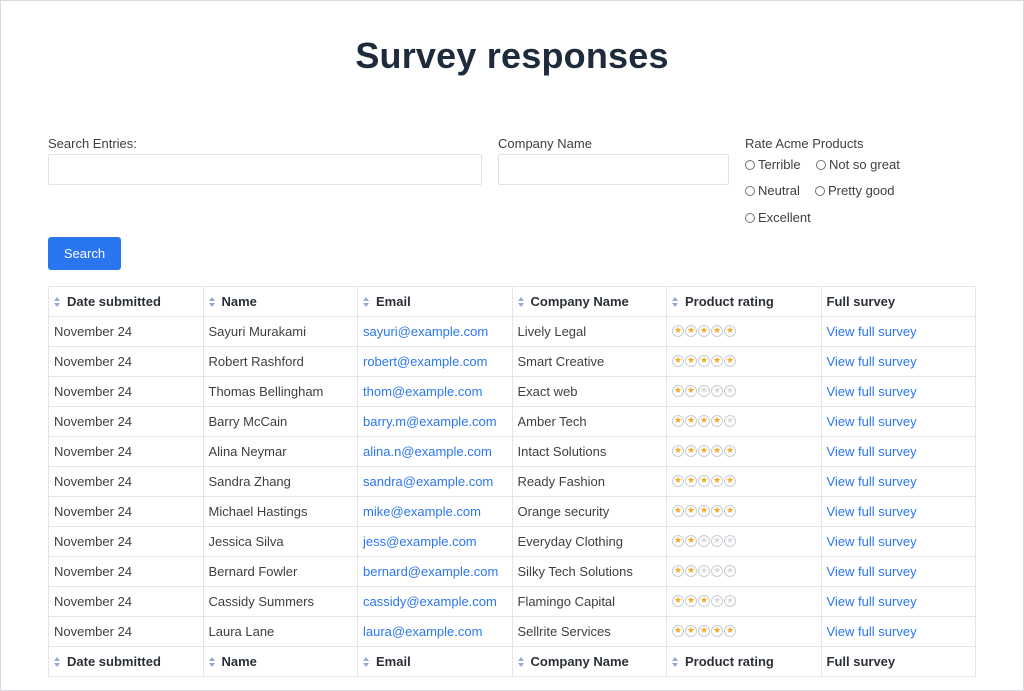 The height and width of the screenshot is (691, 1024). What do you see at coordinates (265, 169) in the screenshot?
I see `search-entries-input` at bounding box center [265, 169].